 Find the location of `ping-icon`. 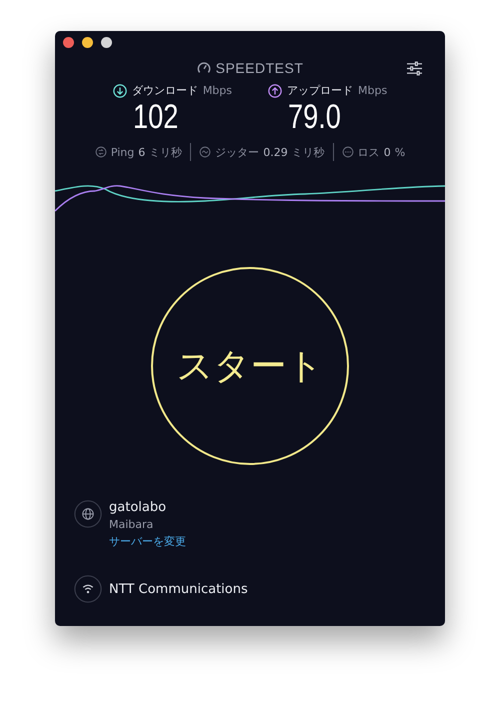

ping-icon is located at coordinates (100, 152).